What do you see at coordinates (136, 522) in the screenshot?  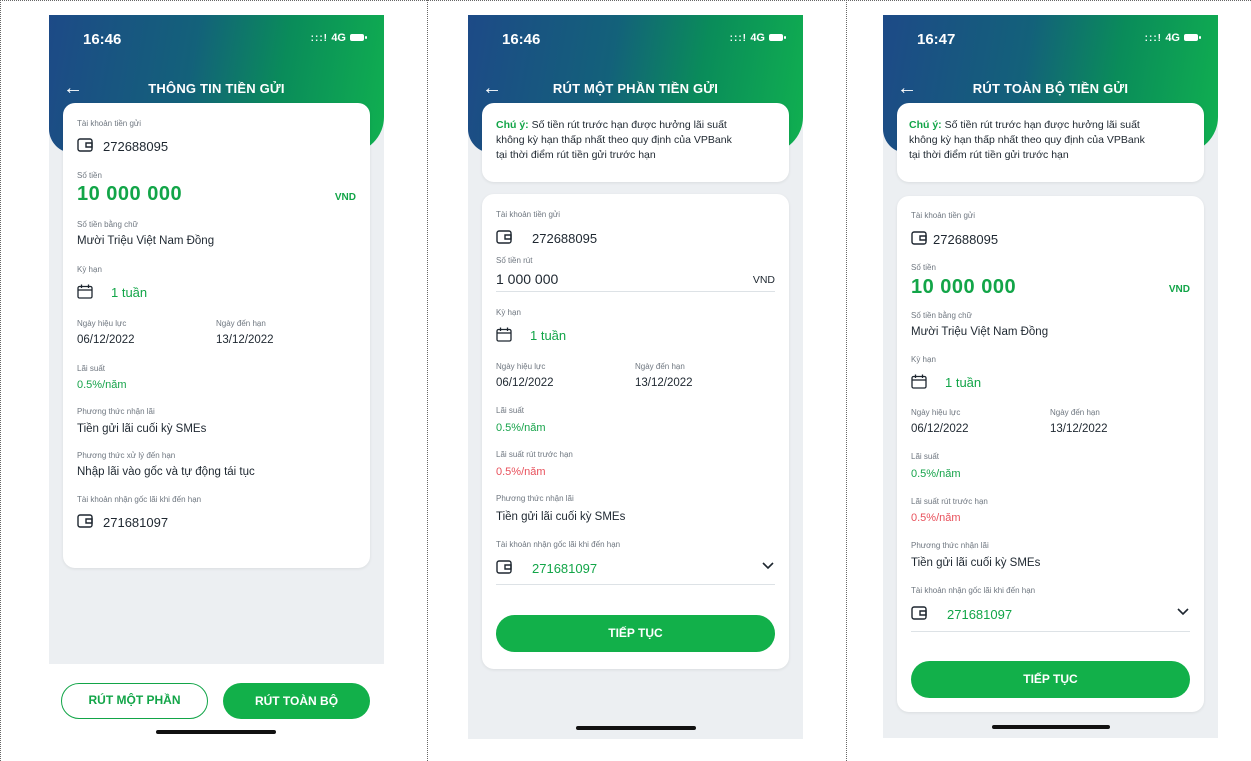 I see `receive-account-number: 271681097` at bounding box center [136, 522].